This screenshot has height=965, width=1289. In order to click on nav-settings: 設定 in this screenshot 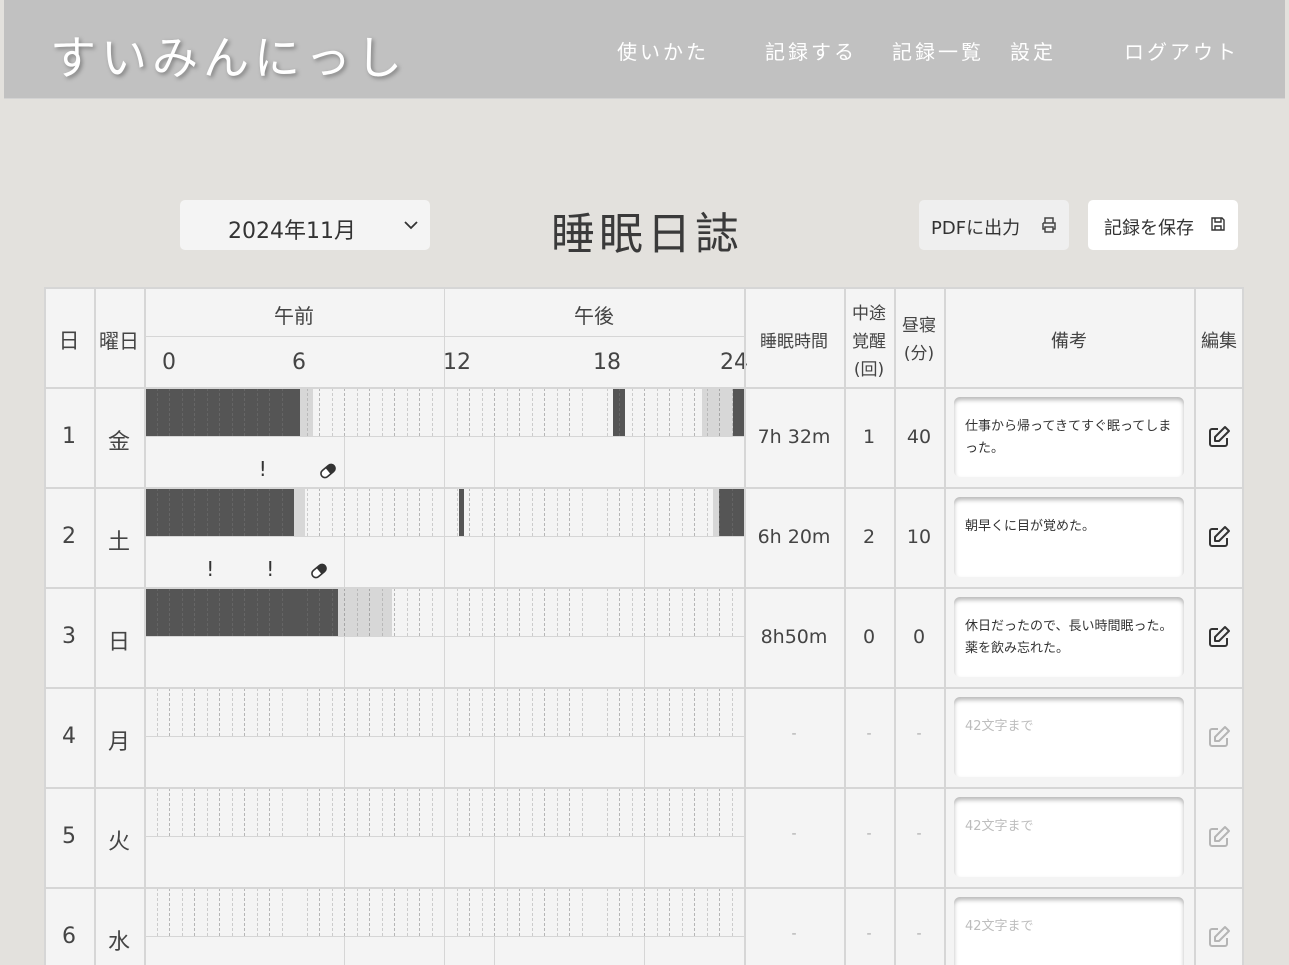, I will do `click(1033, 50)`.